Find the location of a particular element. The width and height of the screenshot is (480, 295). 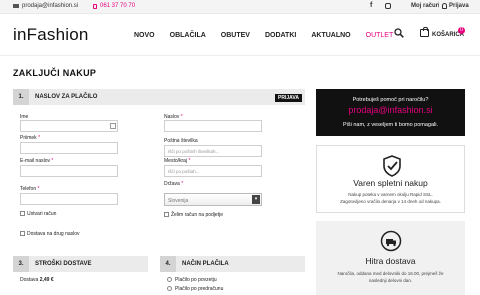

naslov-field is located at coordinates (213, 126).